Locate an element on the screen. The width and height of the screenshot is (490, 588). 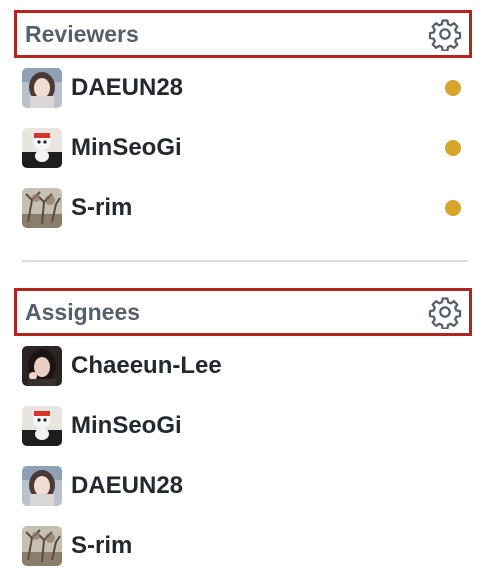
reviewer-username: MinSeoGi is located at coordinates (258, 148).